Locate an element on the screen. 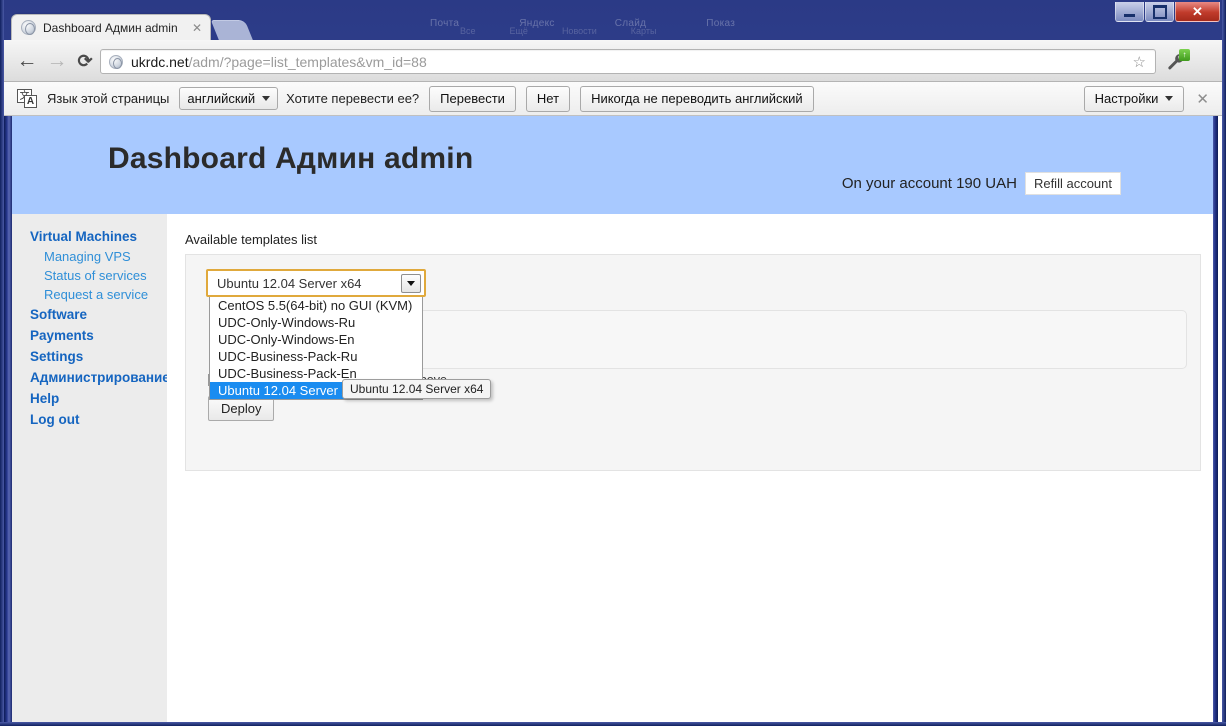 Image resolution: width=1226 pixels, height=726 pixels. translate-right-group: Настройки ✕ is located at coordinates (1148, 98).